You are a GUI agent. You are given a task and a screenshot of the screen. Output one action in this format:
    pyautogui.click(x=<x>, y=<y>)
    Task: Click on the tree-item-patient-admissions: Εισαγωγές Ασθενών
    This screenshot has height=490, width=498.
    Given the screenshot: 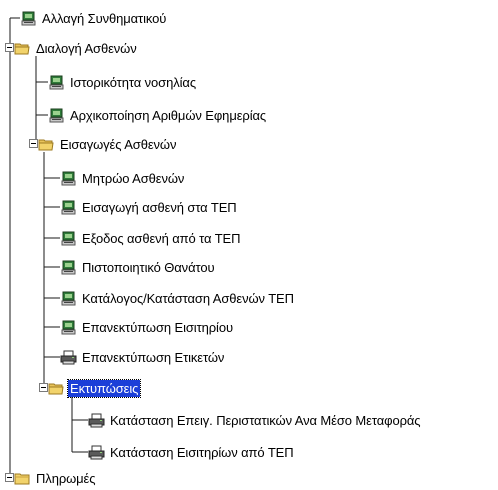 What is the action you would take?
    pyautogui.click(x=108, y=144)
    